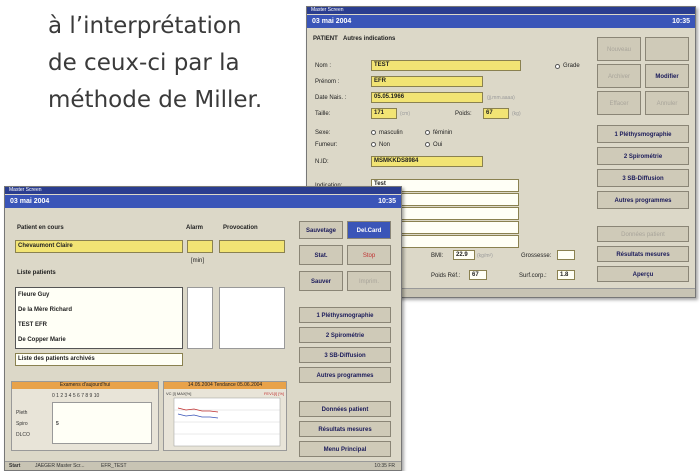  Describe the element at coordinates (85, 385) in the screenshot. I see `exams-panel-header: Examens d'aujourd'hui` at that location.